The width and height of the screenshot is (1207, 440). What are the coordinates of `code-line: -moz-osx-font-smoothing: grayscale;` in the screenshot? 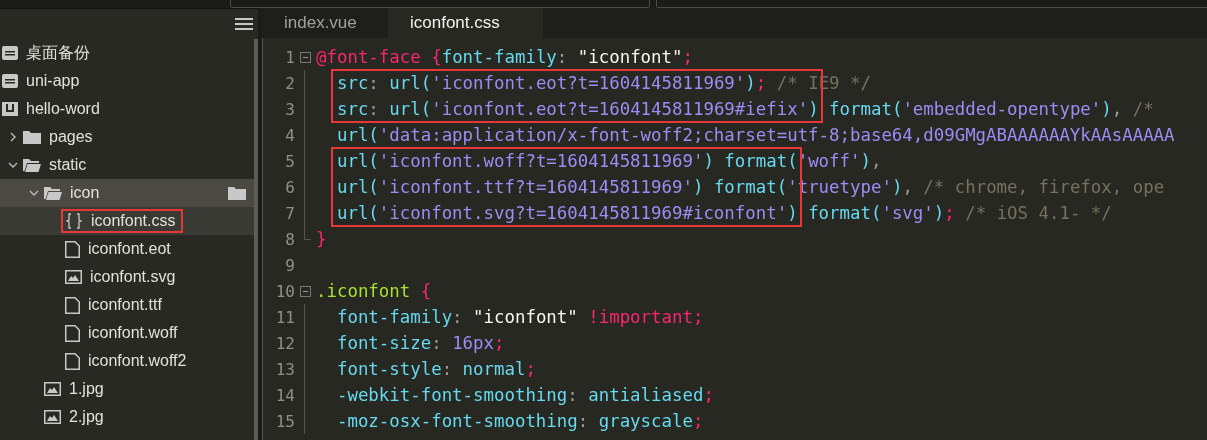 It's located at (519, 421).